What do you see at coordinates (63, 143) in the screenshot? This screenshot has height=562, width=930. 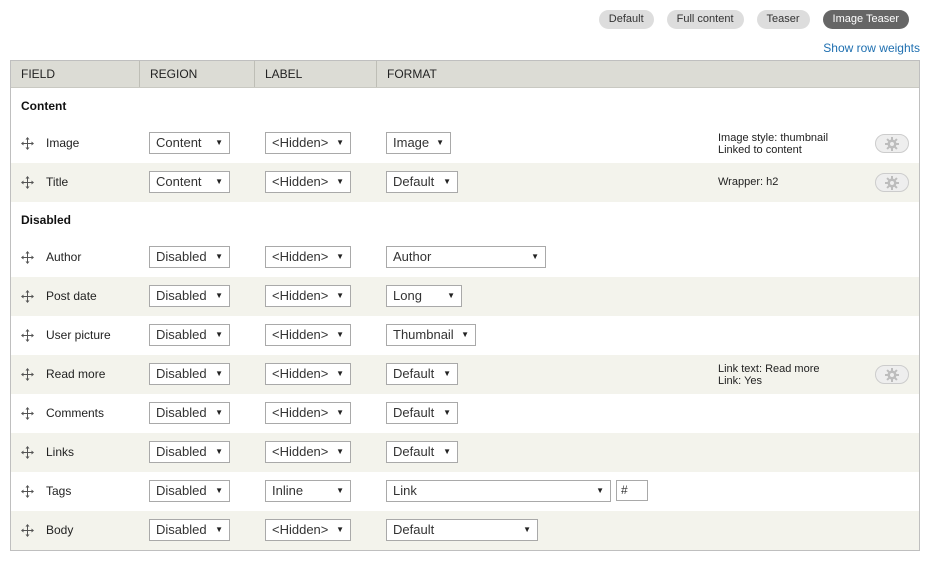 I see `field-name: Image` at bounding box center [63, 143].